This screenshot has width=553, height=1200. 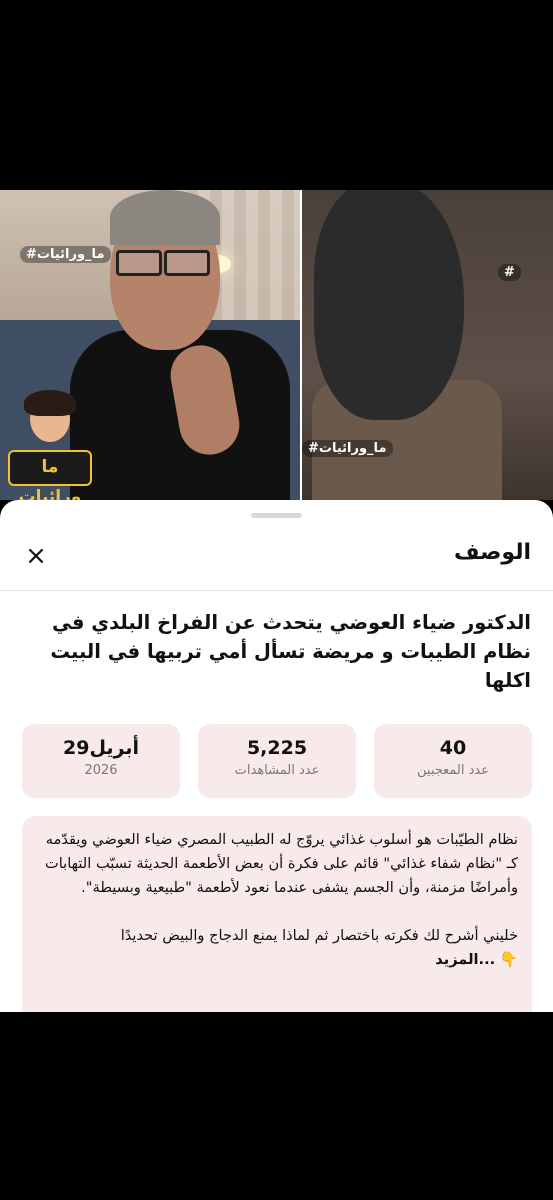 What do you see at coordinates (50, 475) in the screenshot?
I see `avatar-badge: ما ورائيات` at bounding box center [50, 475].